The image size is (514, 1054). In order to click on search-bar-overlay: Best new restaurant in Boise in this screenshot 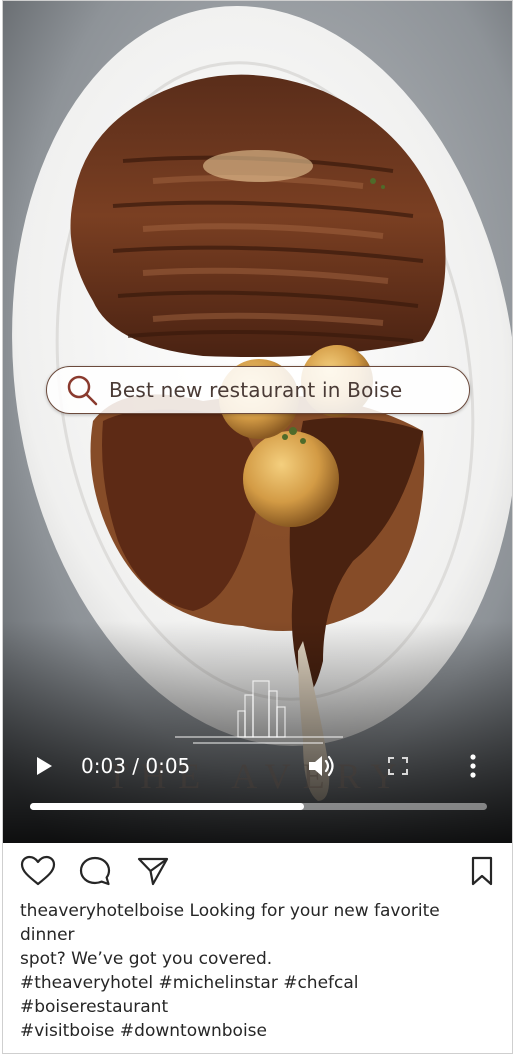, I will do `click(258, 390)`.